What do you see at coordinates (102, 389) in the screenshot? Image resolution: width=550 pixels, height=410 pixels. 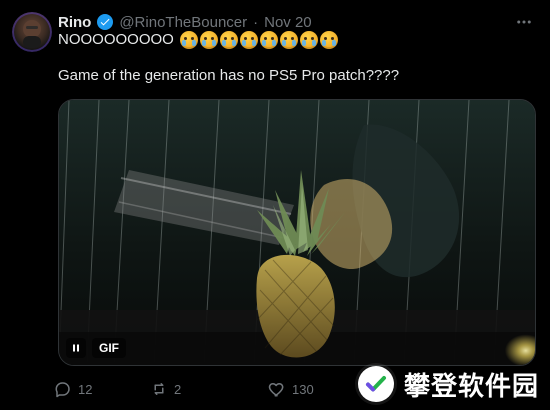 I see `reply-action: 12` at bounding box center [102, 389].